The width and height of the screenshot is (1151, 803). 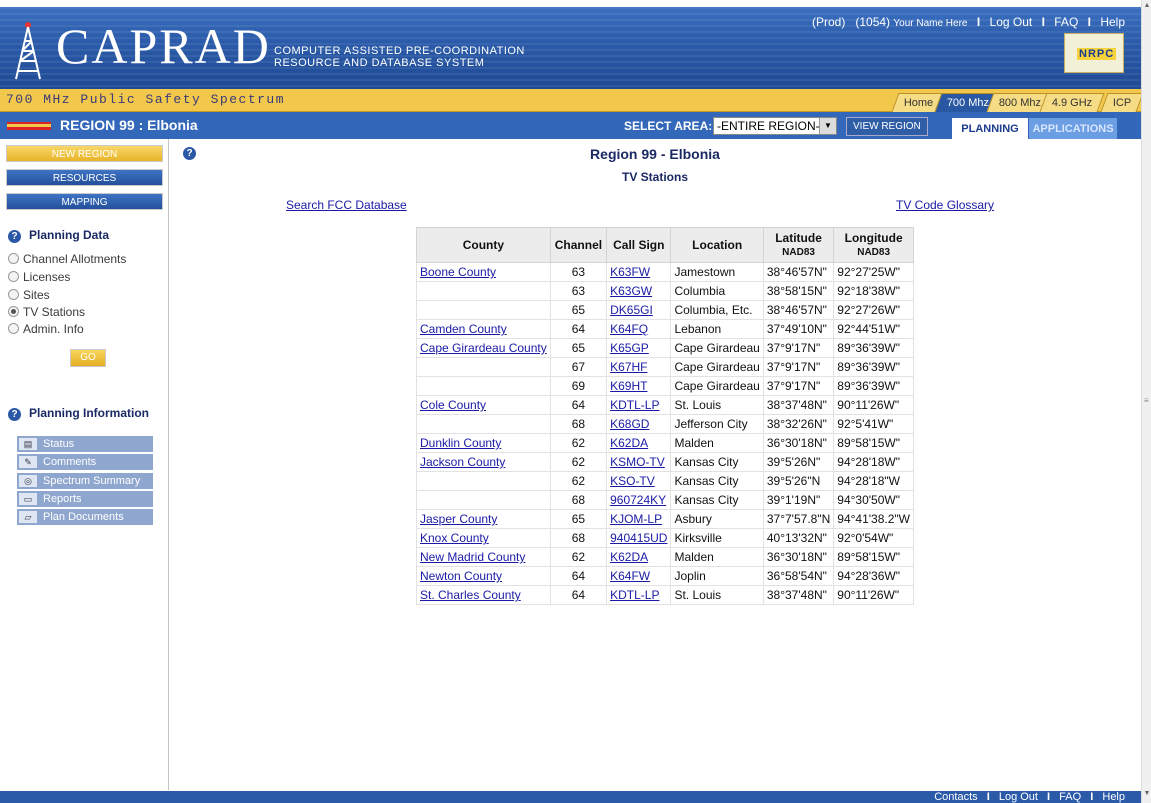 I want to click on radio-tv-stations: TV Stations, so click(x=46, y=313).